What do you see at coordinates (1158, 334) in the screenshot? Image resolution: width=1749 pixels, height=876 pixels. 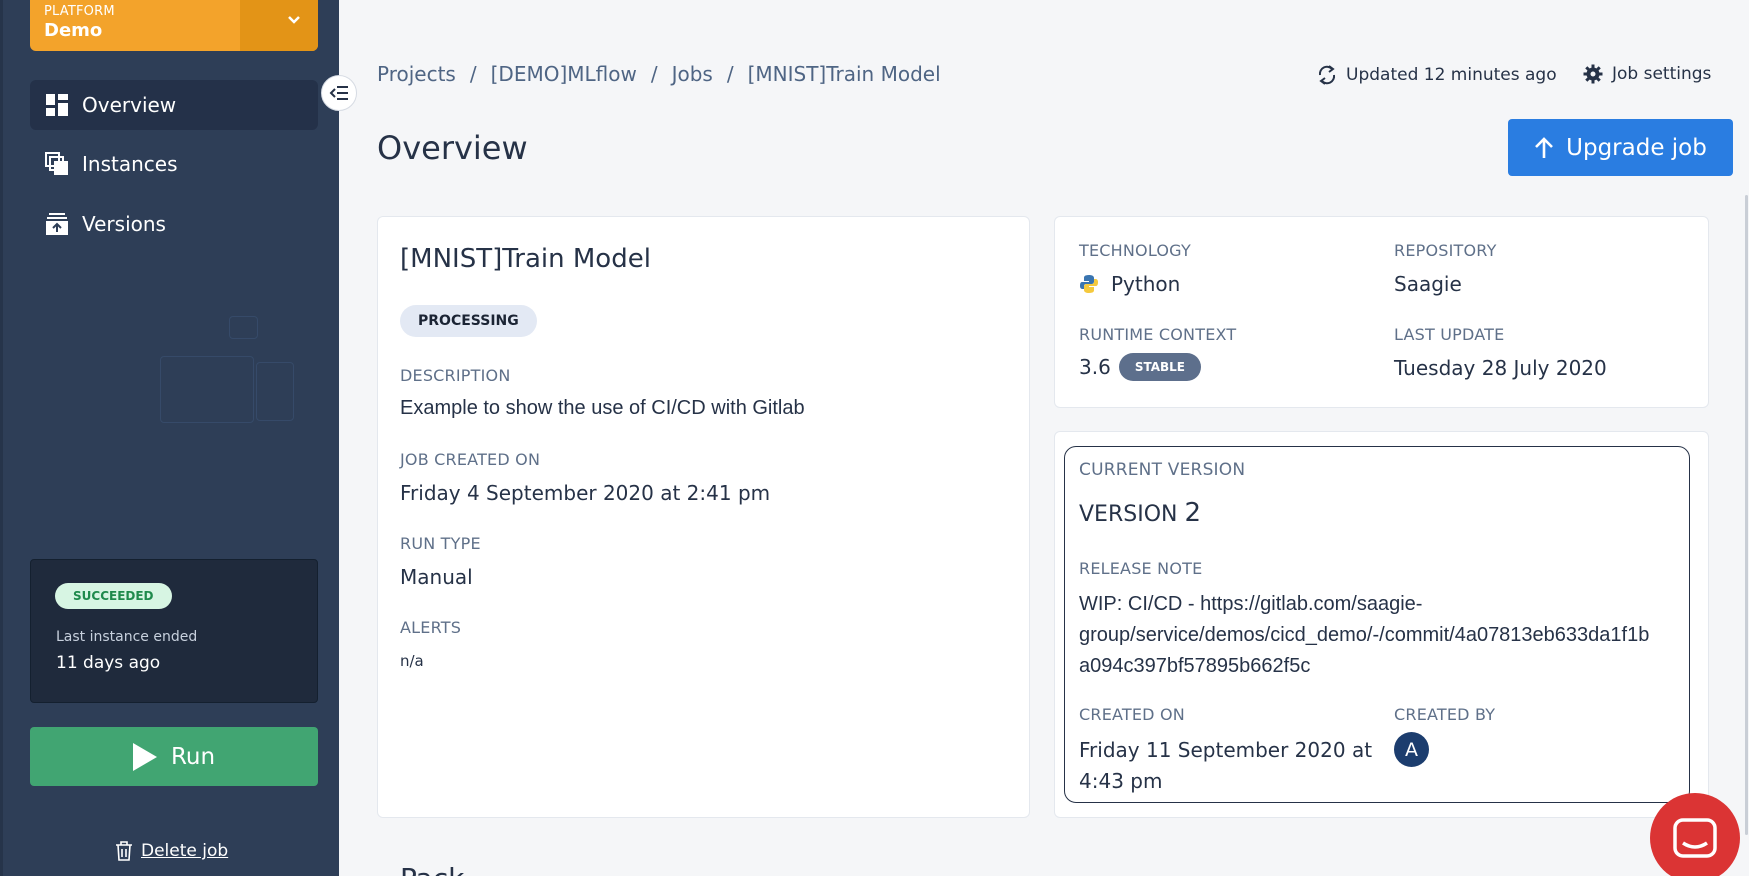 I see `runtime-label: RUNTIME CONTEXT` at bounding box center [1158, 334].